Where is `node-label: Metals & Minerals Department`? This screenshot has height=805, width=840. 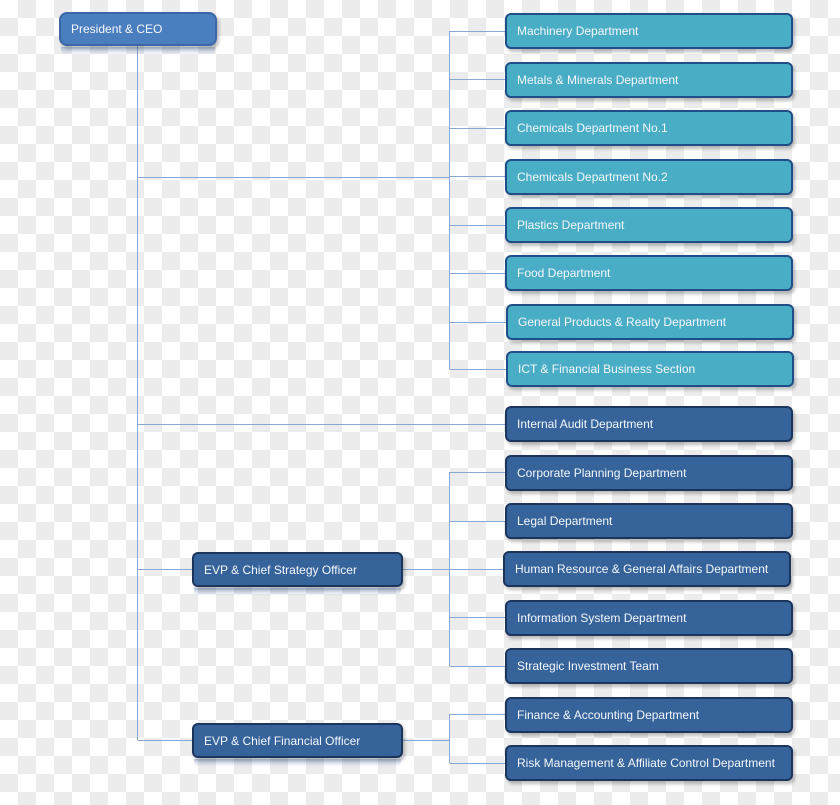 node-label: Metals & Minerals Department is located at coordinates (598, 80).